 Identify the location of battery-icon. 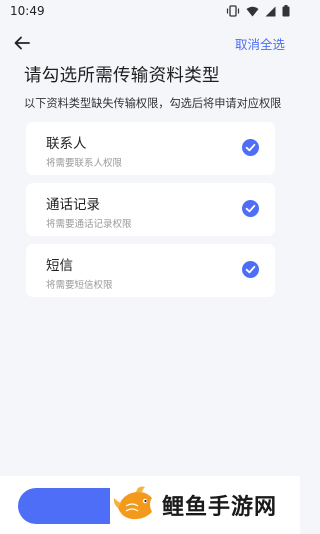
(286, 11).